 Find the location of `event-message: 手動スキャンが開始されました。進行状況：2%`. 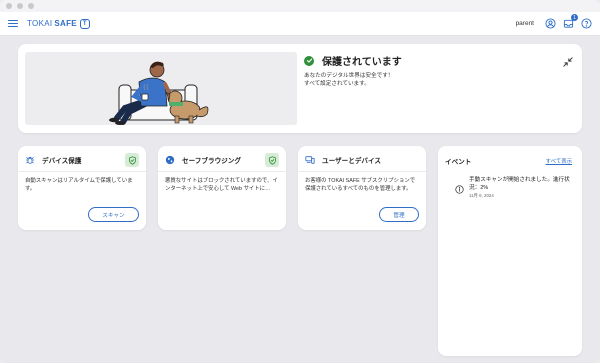

event-message: 手動スキャンが開始されました。進行状況：2% is located at coordinates (519, 184).